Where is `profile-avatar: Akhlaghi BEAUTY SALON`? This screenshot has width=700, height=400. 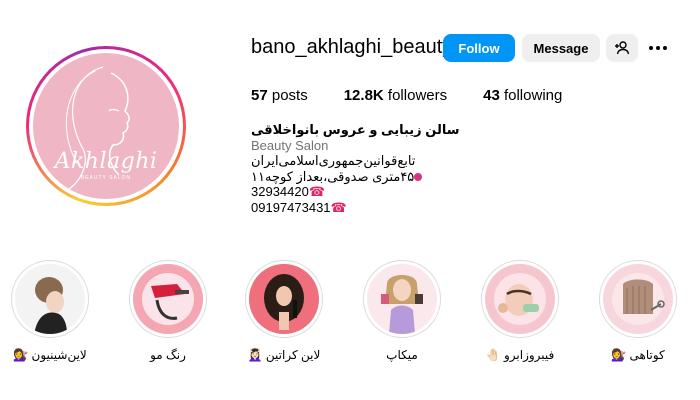 profile-avatar: Akhlaghi BEAUTY SALON is located at coordinates (106, 126).